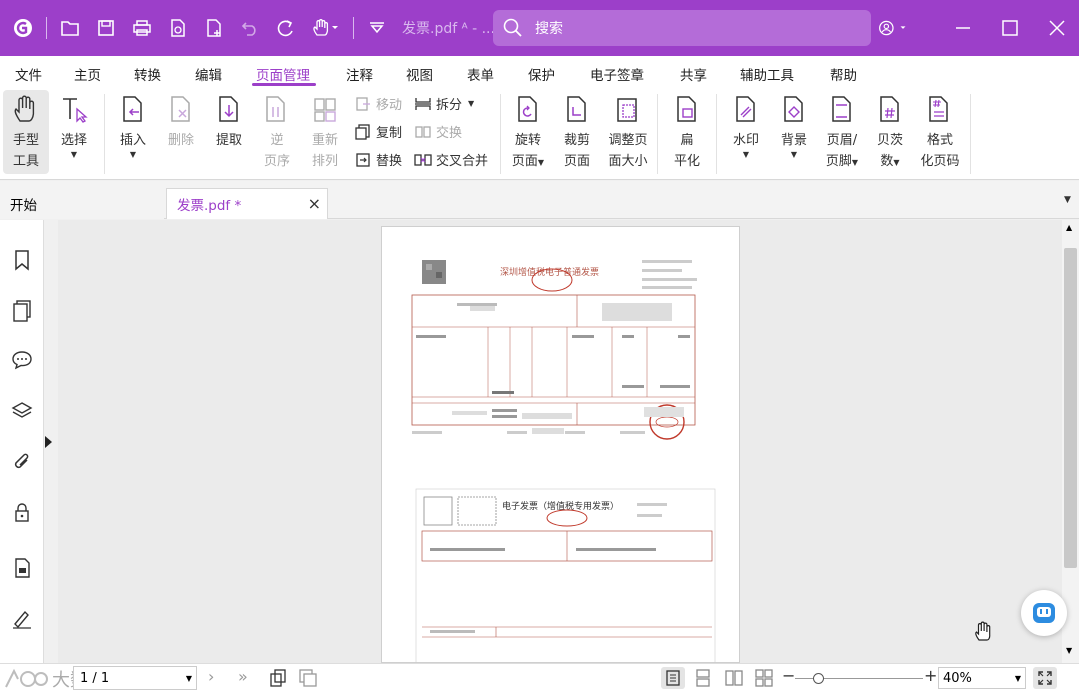 Image resolution: width=1079 pixels, height=693 pixels. Describe the element at coordinates (22, 619) in the screenshot. I see `signature-icon` at that location.